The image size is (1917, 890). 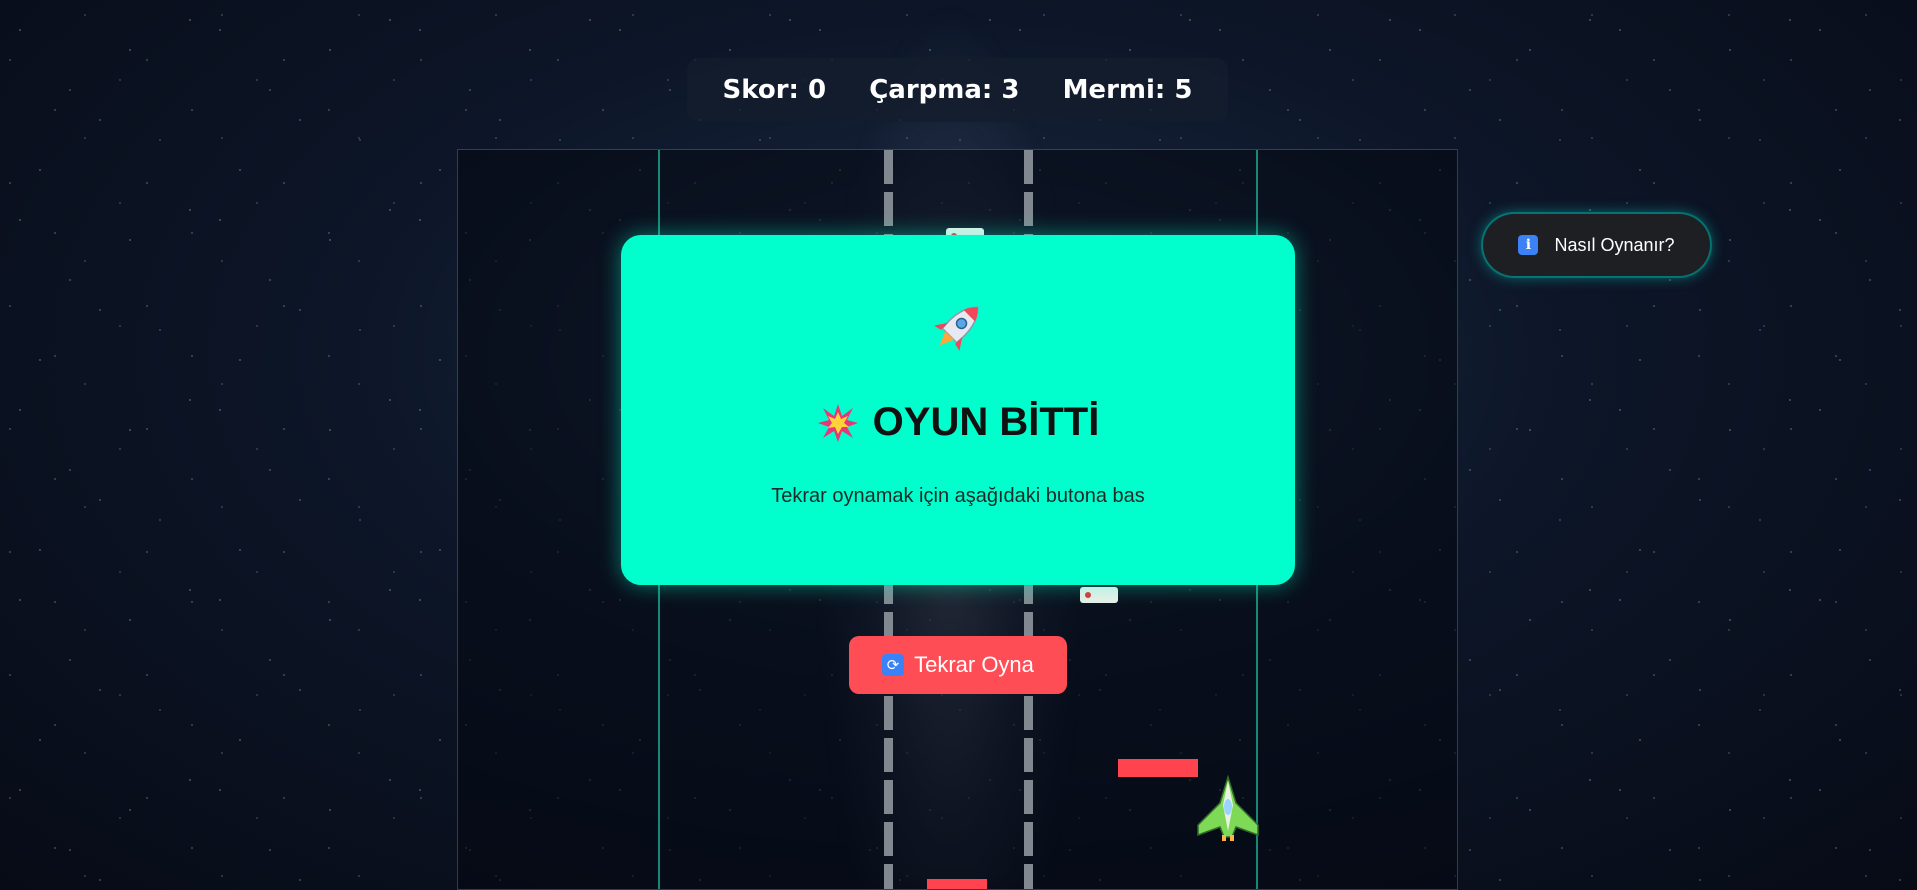 I want to click on replay-button: ⟳ Tekrar Oyna, so click(x=958, y=665).